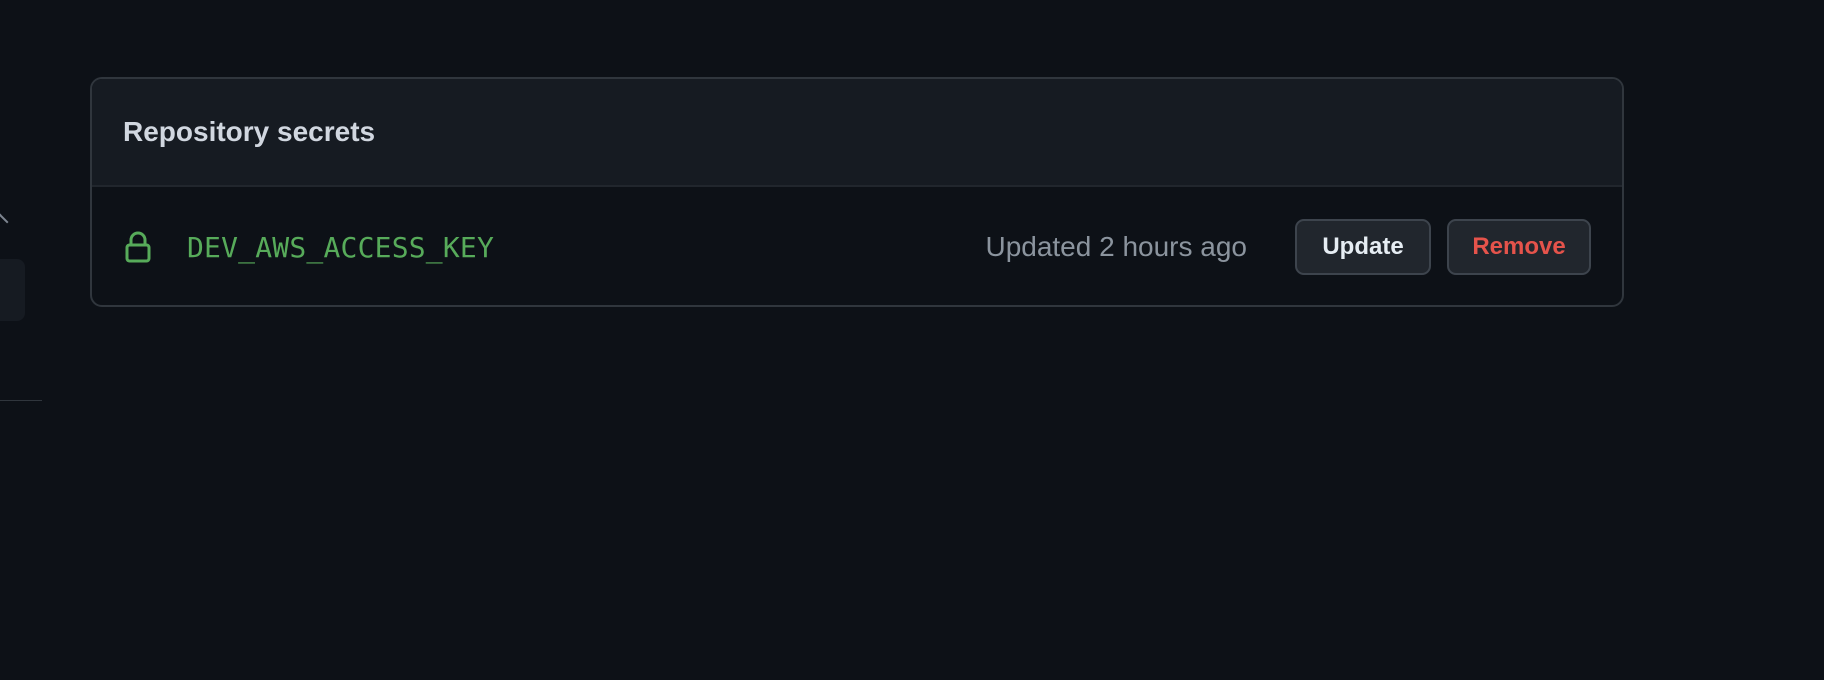 The image size is (1824, 680). I want to click on lock-icon, so click(138, 247).